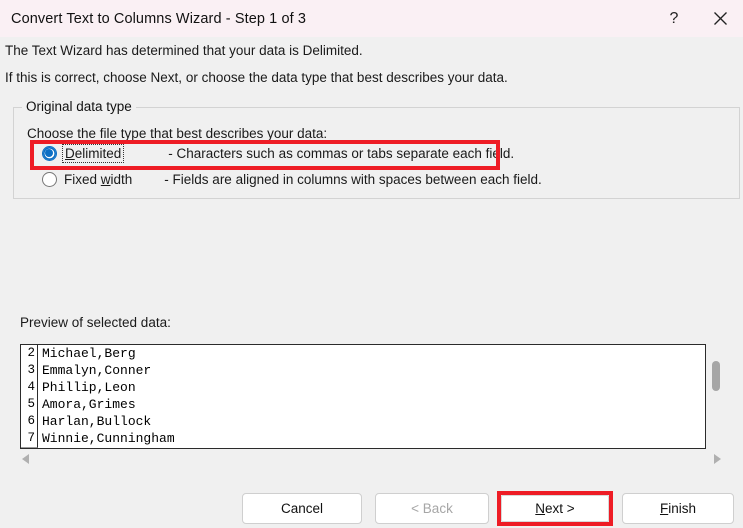  Describe the element at coordinates (716, 376) in the screenshot. I see `vertical-scrollbar-thumb` at that location.